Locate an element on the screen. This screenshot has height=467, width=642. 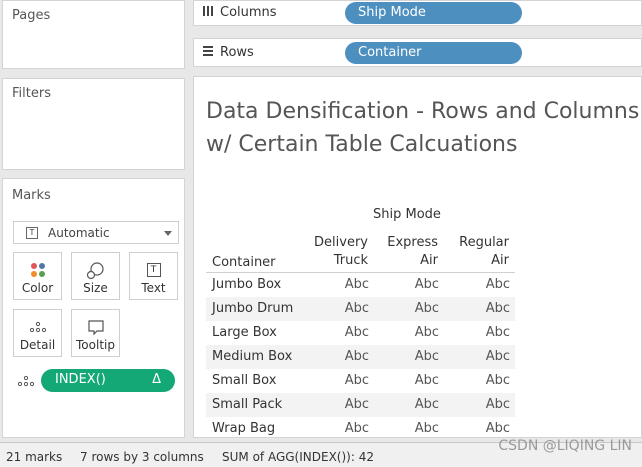
size-button: Size is located at coordinates (95, 276).